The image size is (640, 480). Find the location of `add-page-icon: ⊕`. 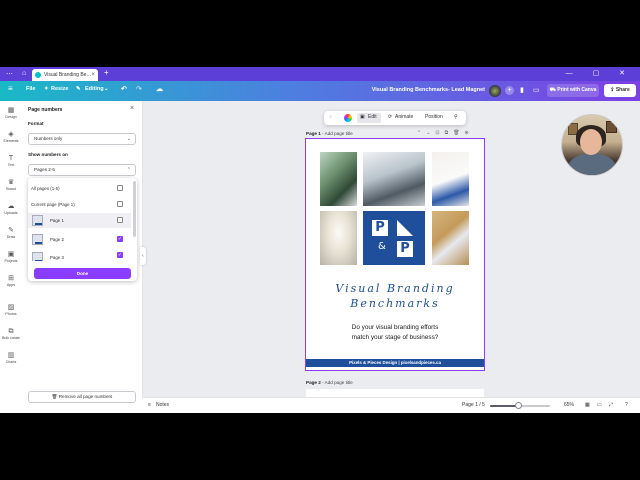

add-page-icon: ⊕ is located at coordinates (469, 133).